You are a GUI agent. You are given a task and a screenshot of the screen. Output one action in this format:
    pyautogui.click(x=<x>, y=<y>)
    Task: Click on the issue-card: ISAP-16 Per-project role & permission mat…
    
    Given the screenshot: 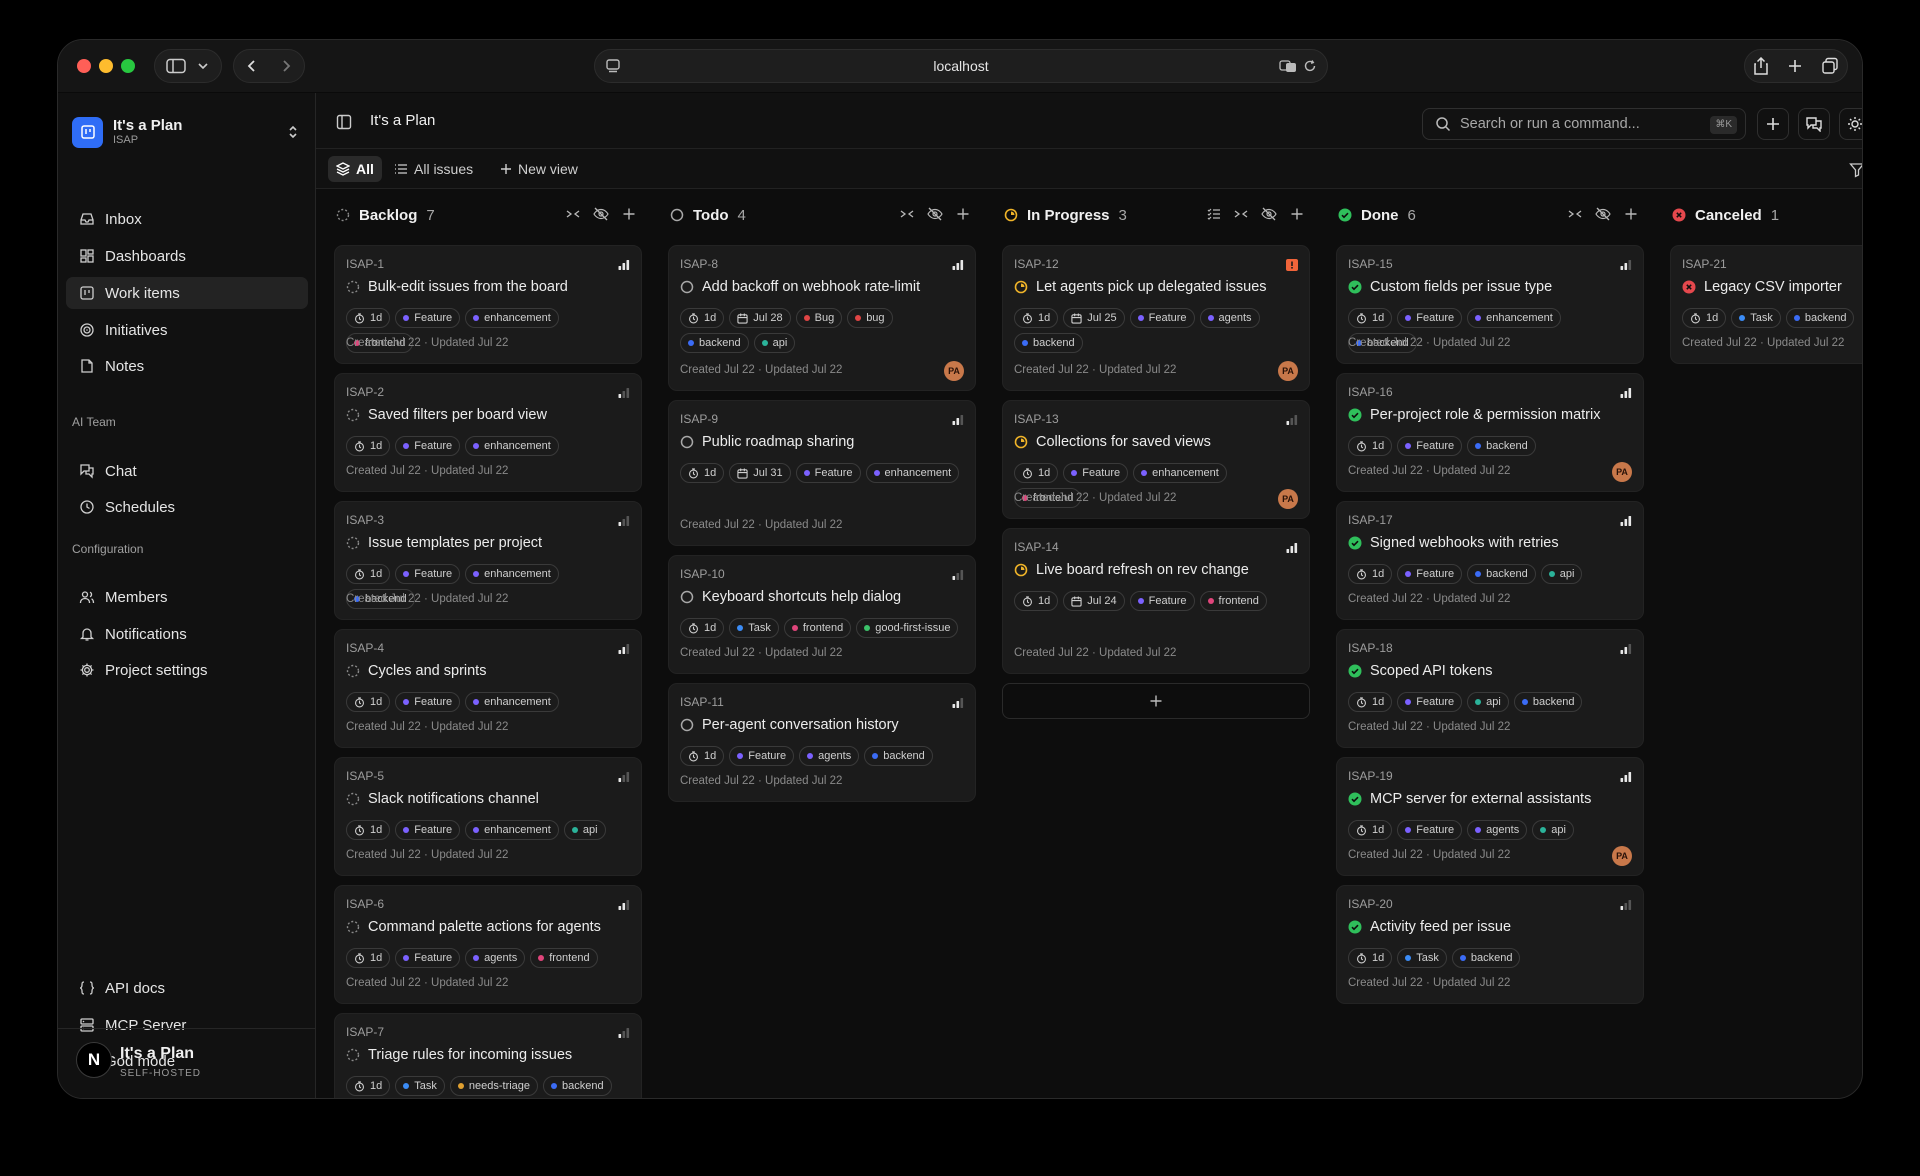 What is the action you would take?
    pyautogui.click(x=1490, y=432)
    